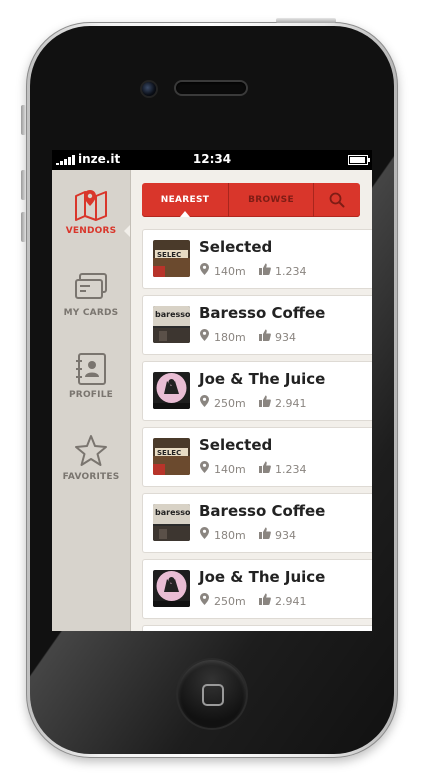 This screenshot has width=424, height=782. I want to click on home-square-icon, so click(213, 695).